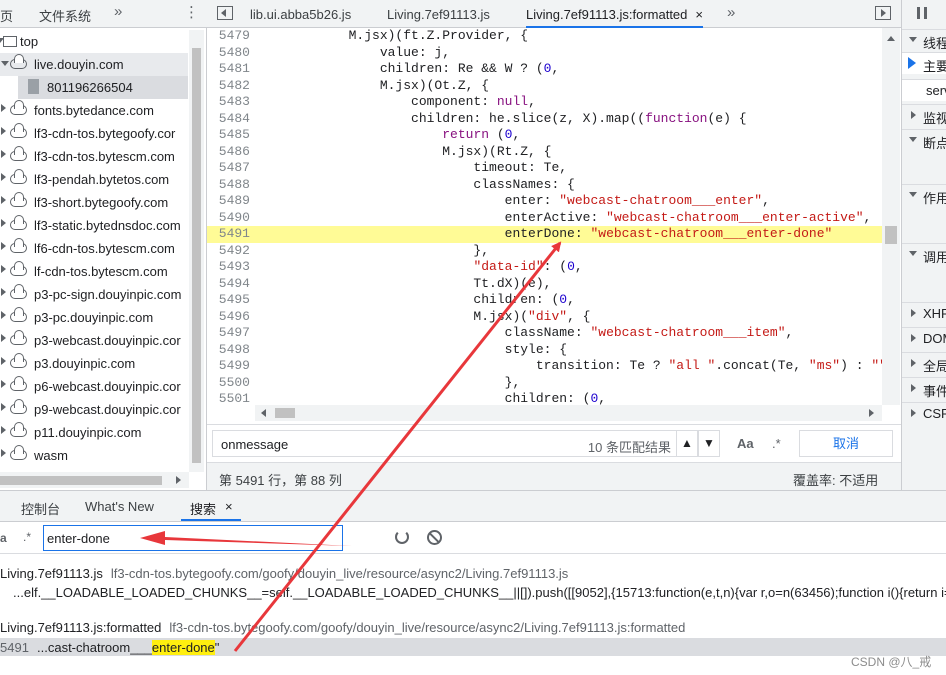 This screenshot has height=675, width=946. What do you see at coordinates (924, 140) in the screenshot?
I see `debugger-section: 断点` at bounding box center [924, 140].